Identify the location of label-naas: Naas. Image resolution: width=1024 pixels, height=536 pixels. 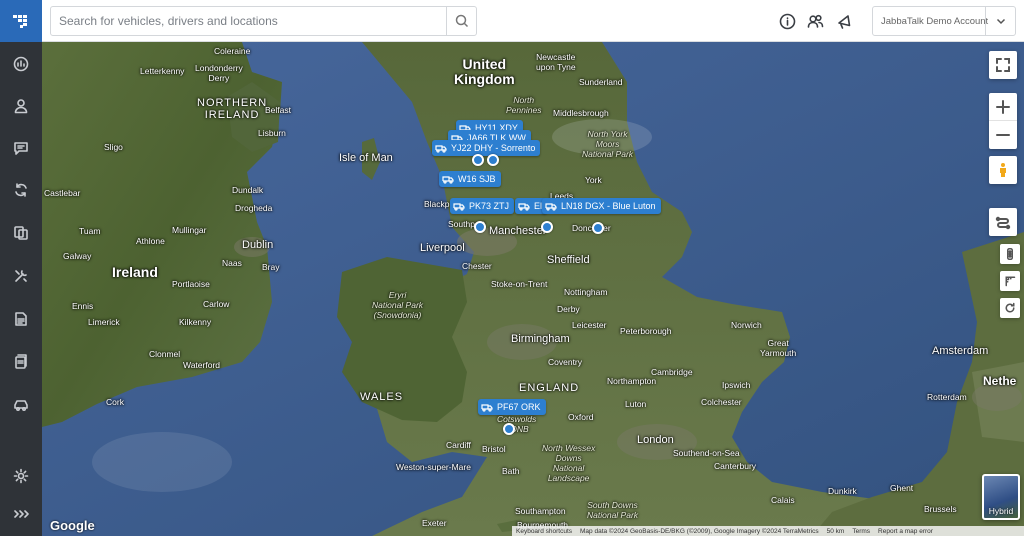
(232, 263).